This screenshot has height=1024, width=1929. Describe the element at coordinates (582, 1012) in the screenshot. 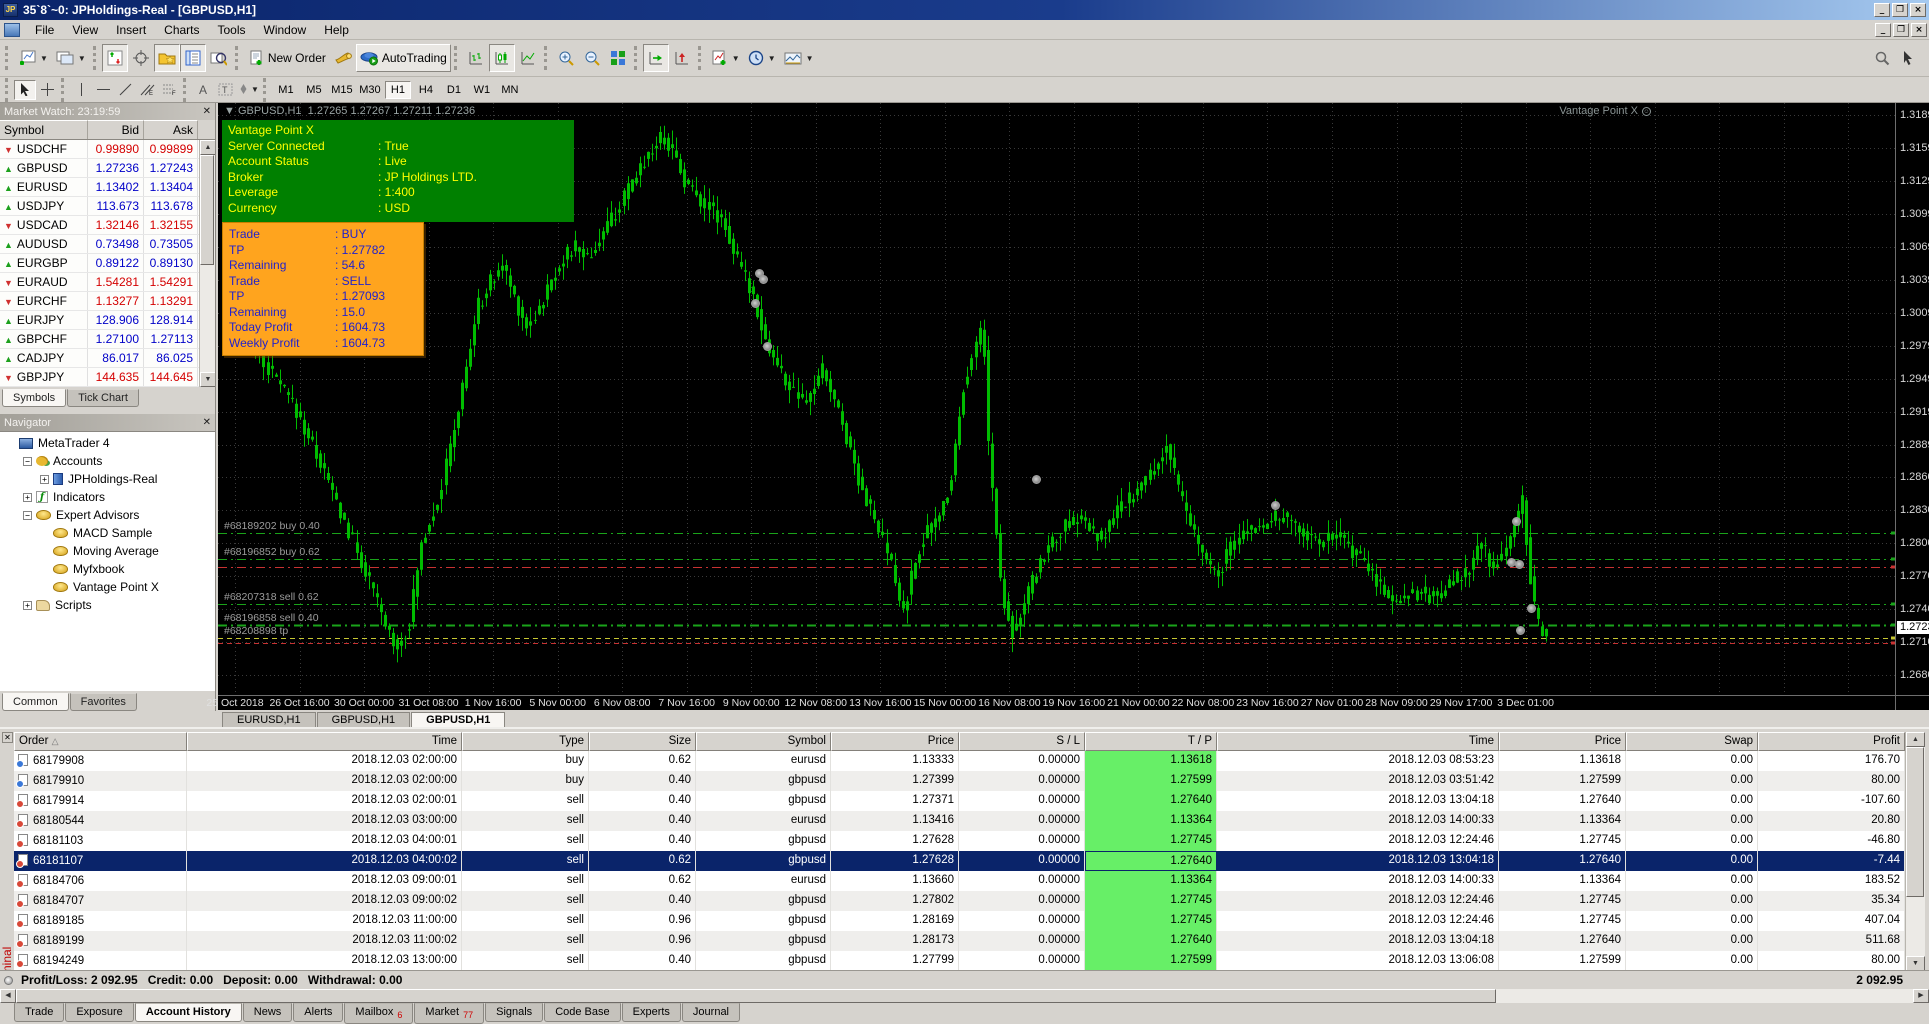

I see `terminal-tab-code-base: Code Base` at that location.